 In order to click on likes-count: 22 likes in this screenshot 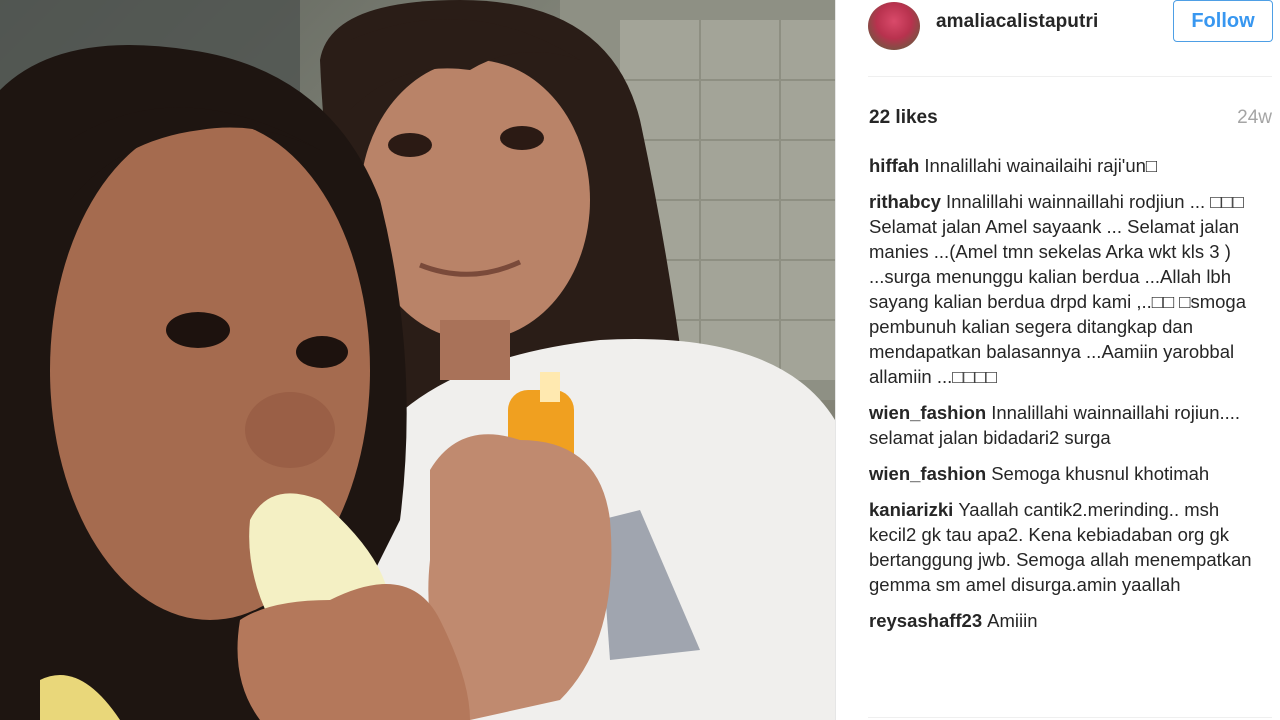, I will do `click(903, 118)`.